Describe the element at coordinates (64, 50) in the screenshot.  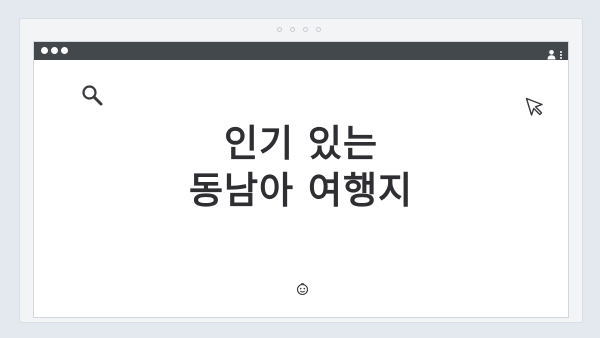
I see `maximize-window-button` at that location.